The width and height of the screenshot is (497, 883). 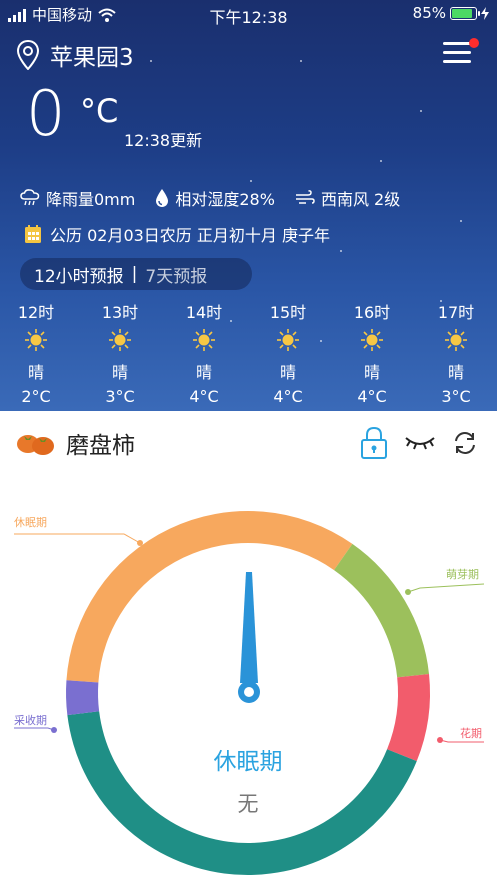 I want to click on forecast-tabs: 12小时预报 | 7天预报, so click(x=136, y=274).